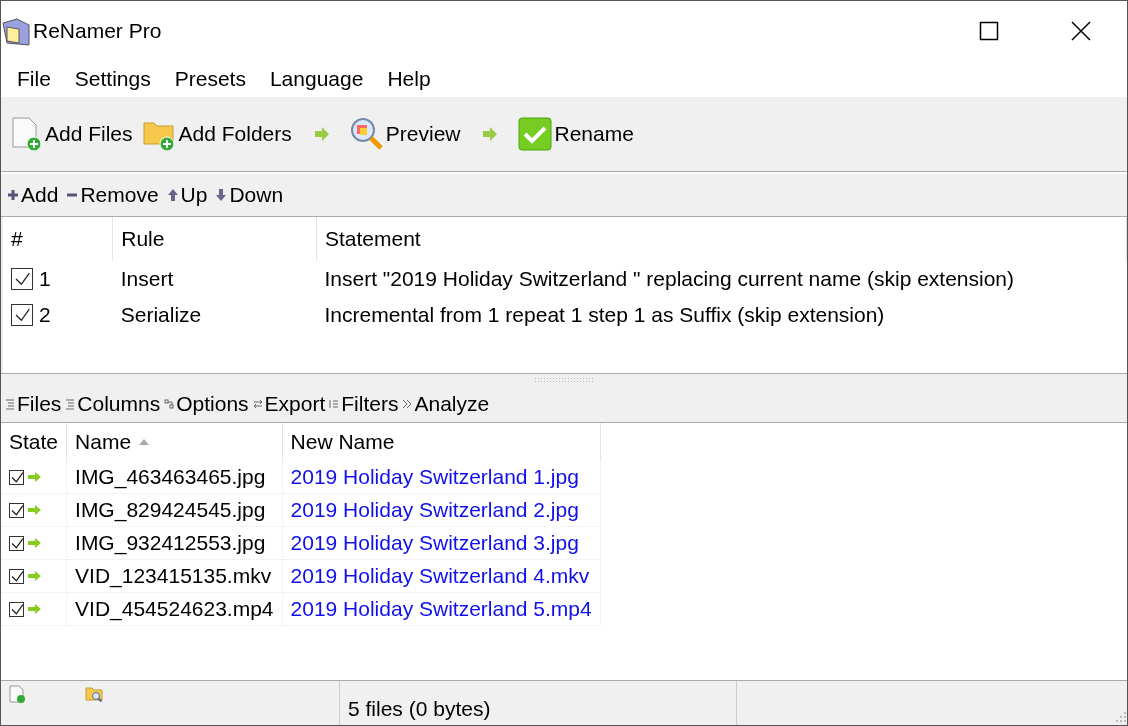 Image resolution: width=1128 pixels, height=726 pixels. I want to click on close-icon, so click(1081, 31).